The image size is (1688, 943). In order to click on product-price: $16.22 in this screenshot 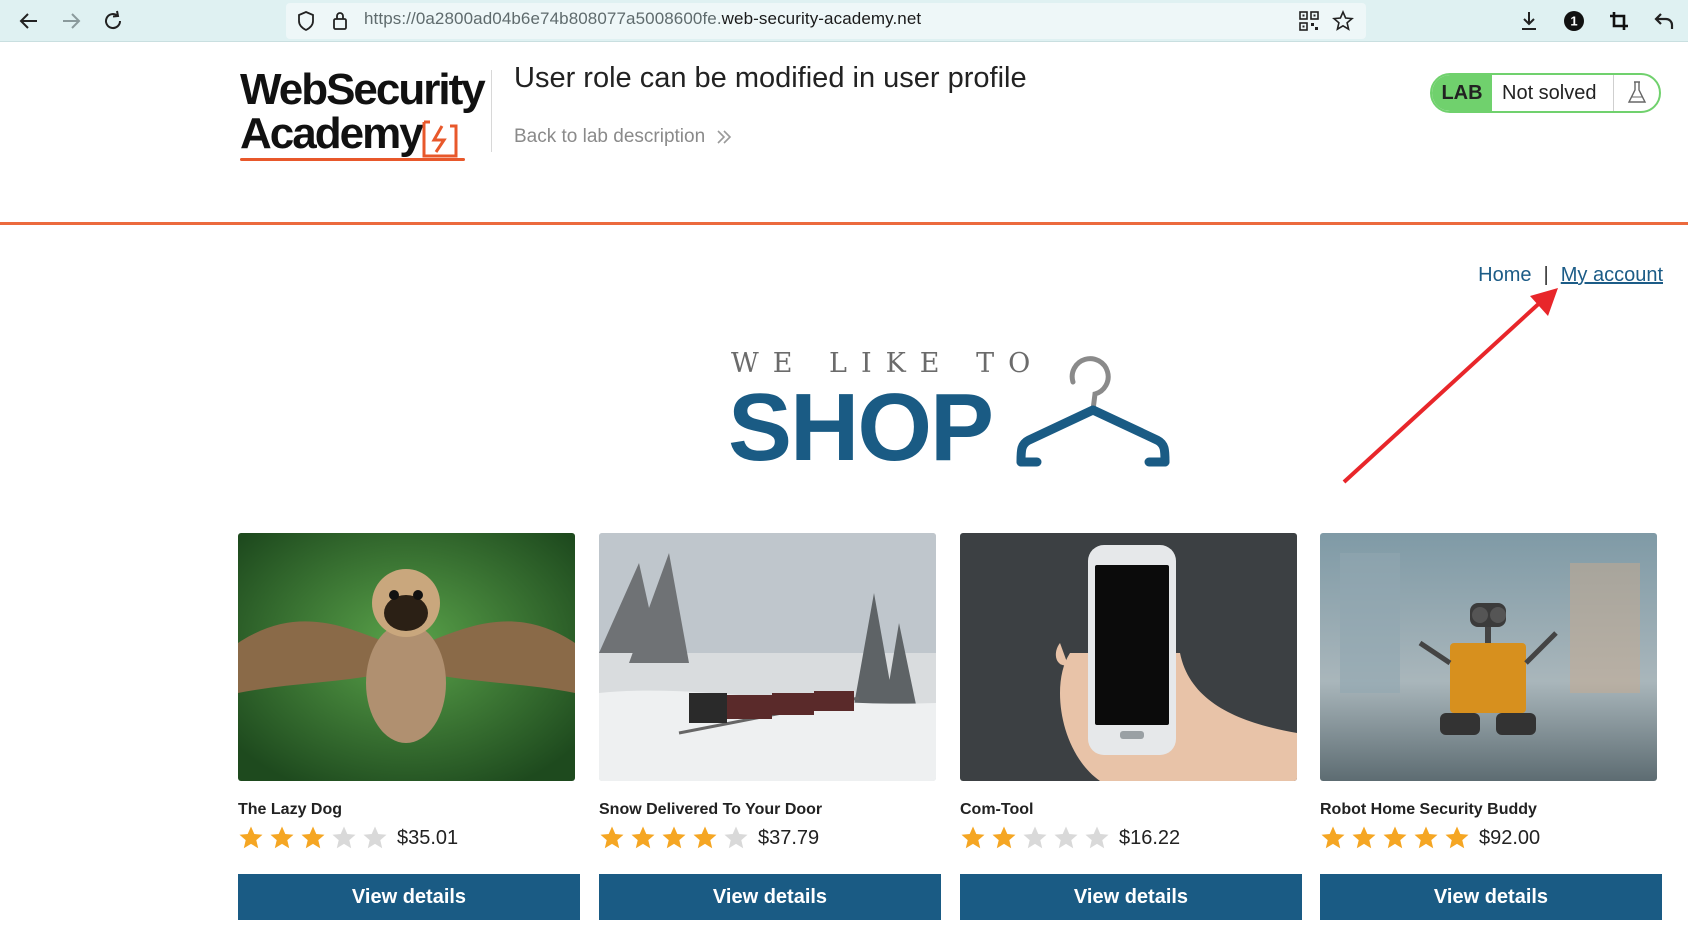, I will do `click(1150, 837)`.